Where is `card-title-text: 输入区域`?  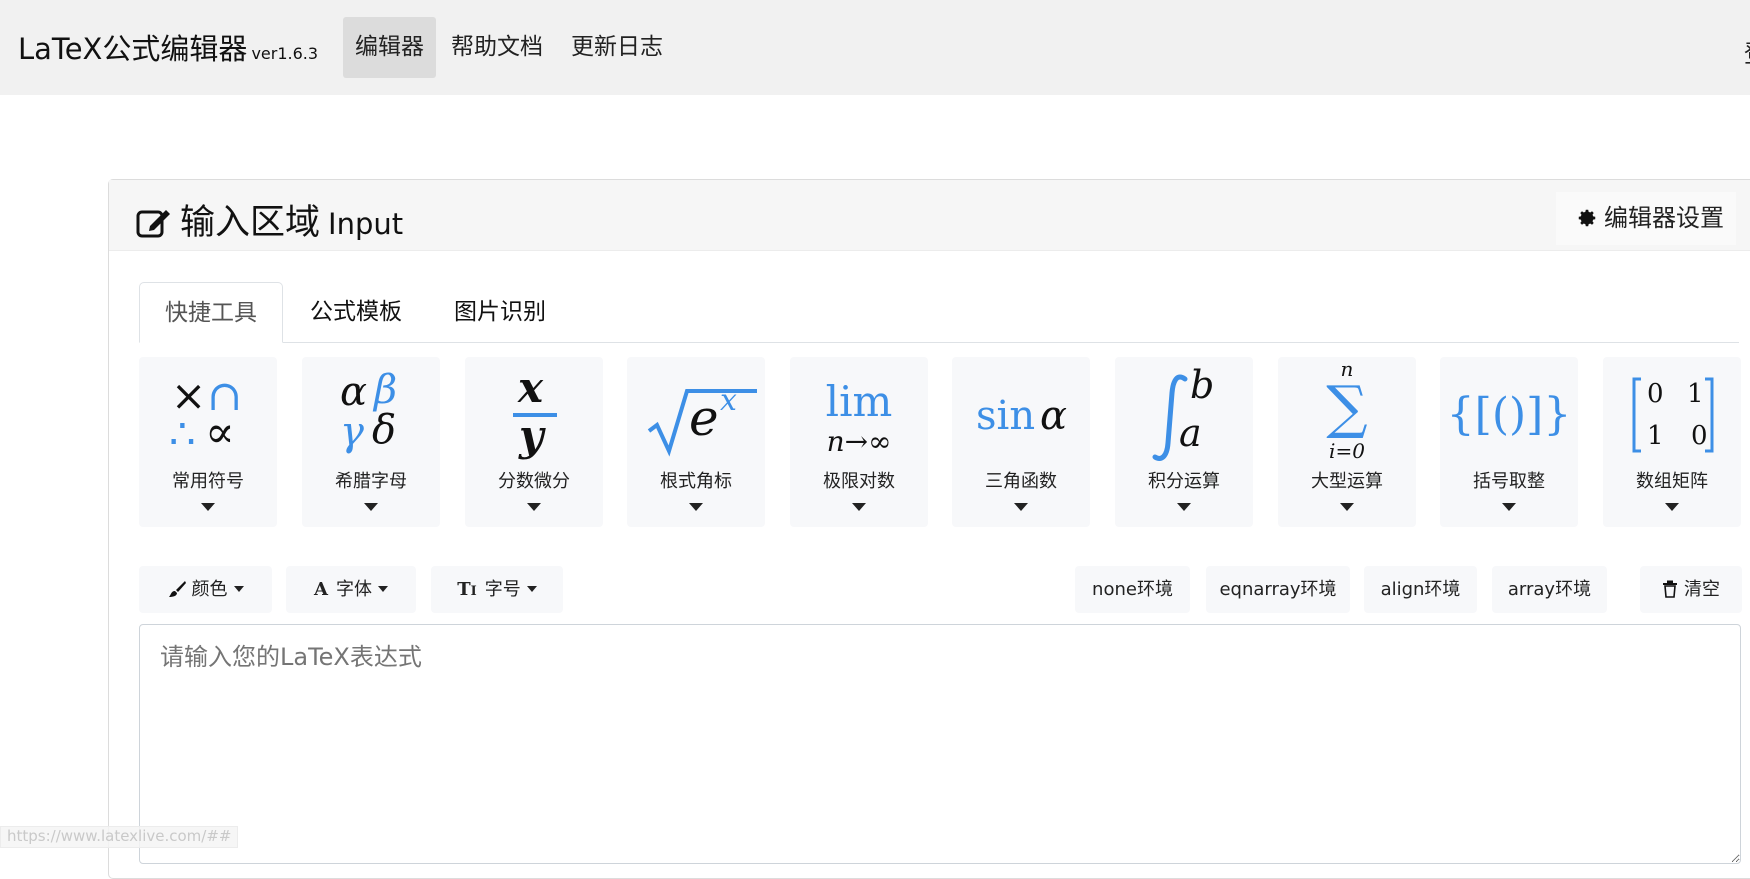 card-title-text: 输入区域 is located at coordinates (250, 223).